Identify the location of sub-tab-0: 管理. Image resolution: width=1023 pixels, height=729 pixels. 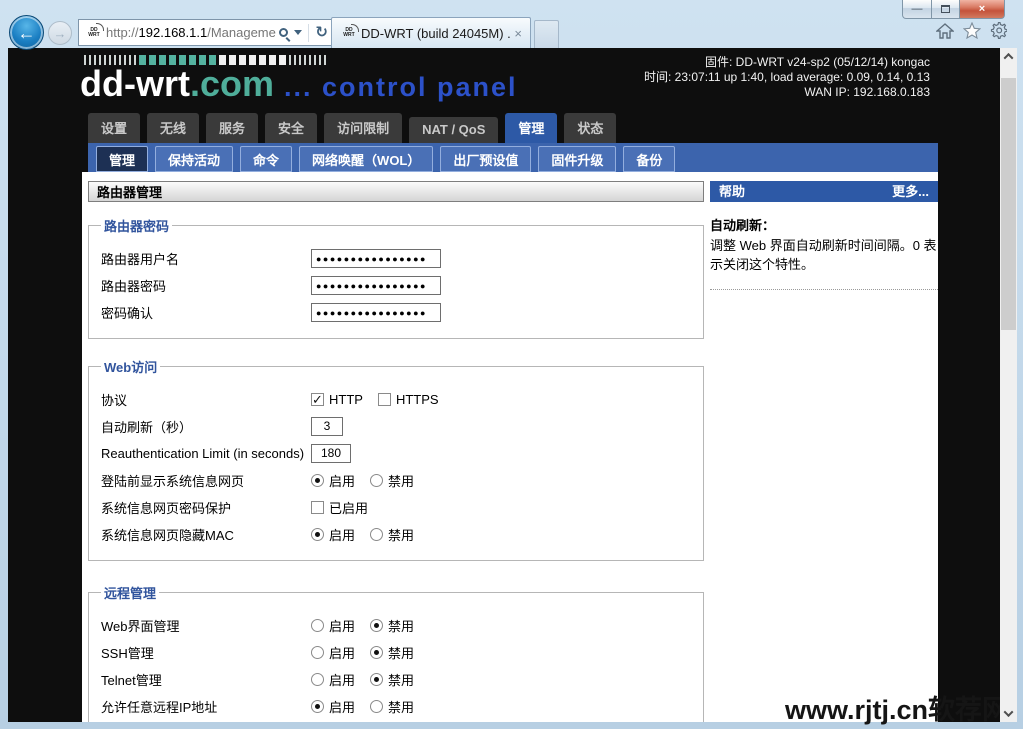
(122, 159).